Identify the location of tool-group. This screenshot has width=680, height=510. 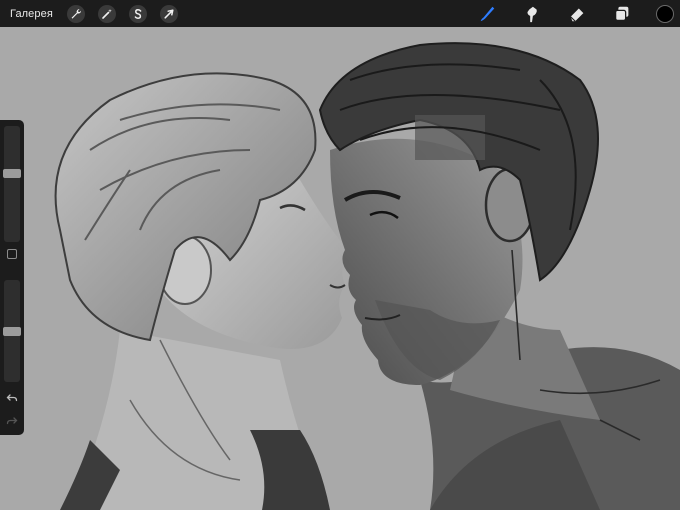
(566, 13).